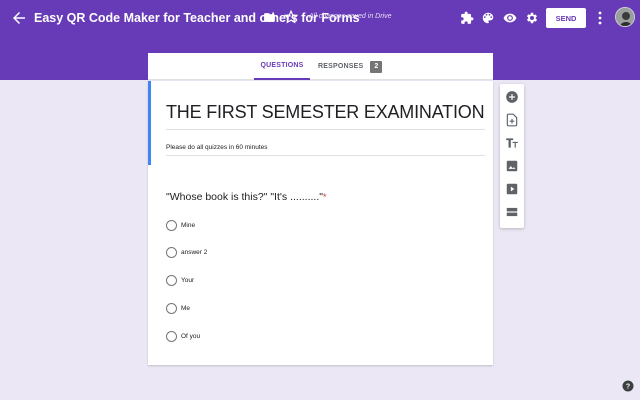 This screenshot has width=640, height=400. Describe the element at coordinates (324, 197) in the screenshot. I see `required-mark: *` at that location.